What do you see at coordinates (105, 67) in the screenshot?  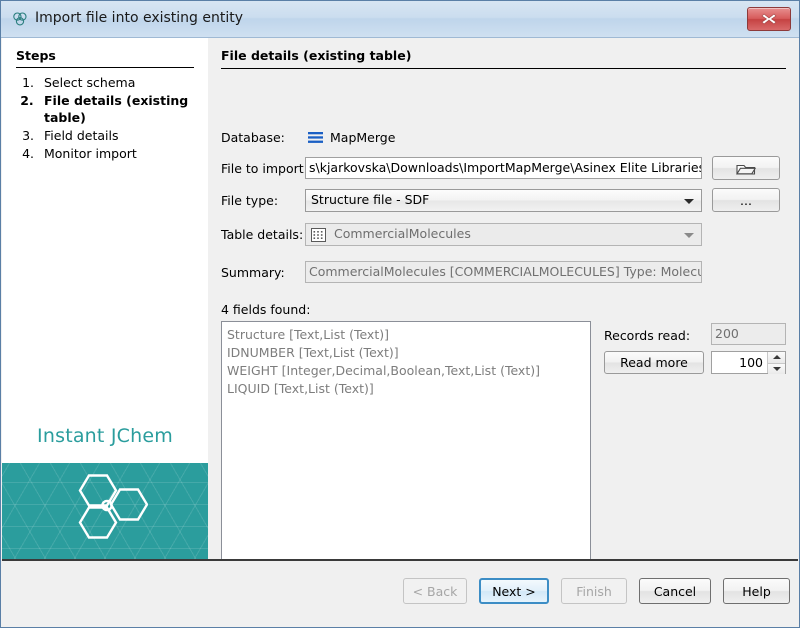 I see `steps-divider` at bounding box center [105, 67].